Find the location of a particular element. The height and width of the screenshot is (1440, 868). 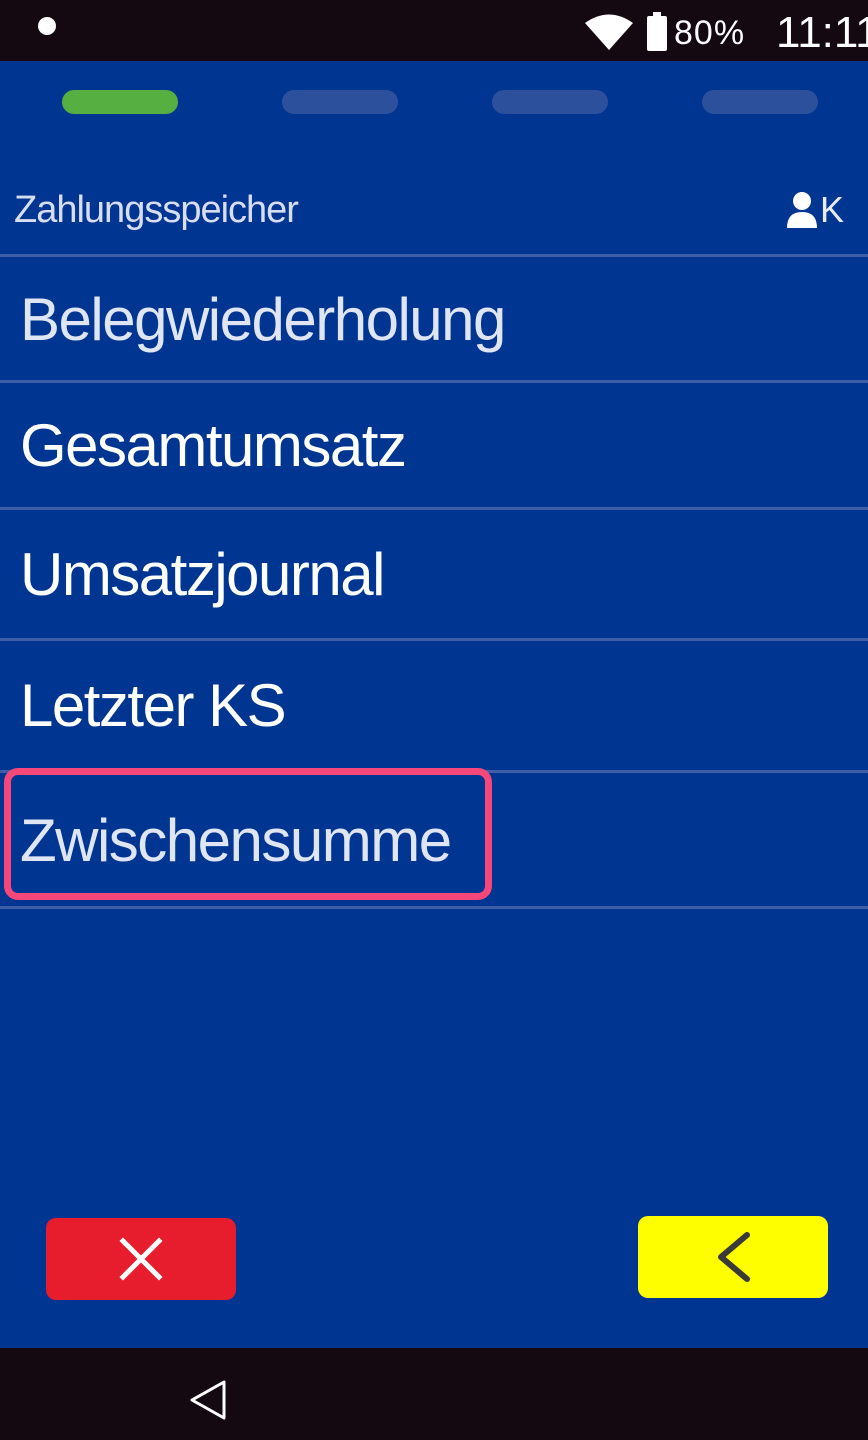

page-title: Zahlungsspeicher is located at coordinates (156, 210).